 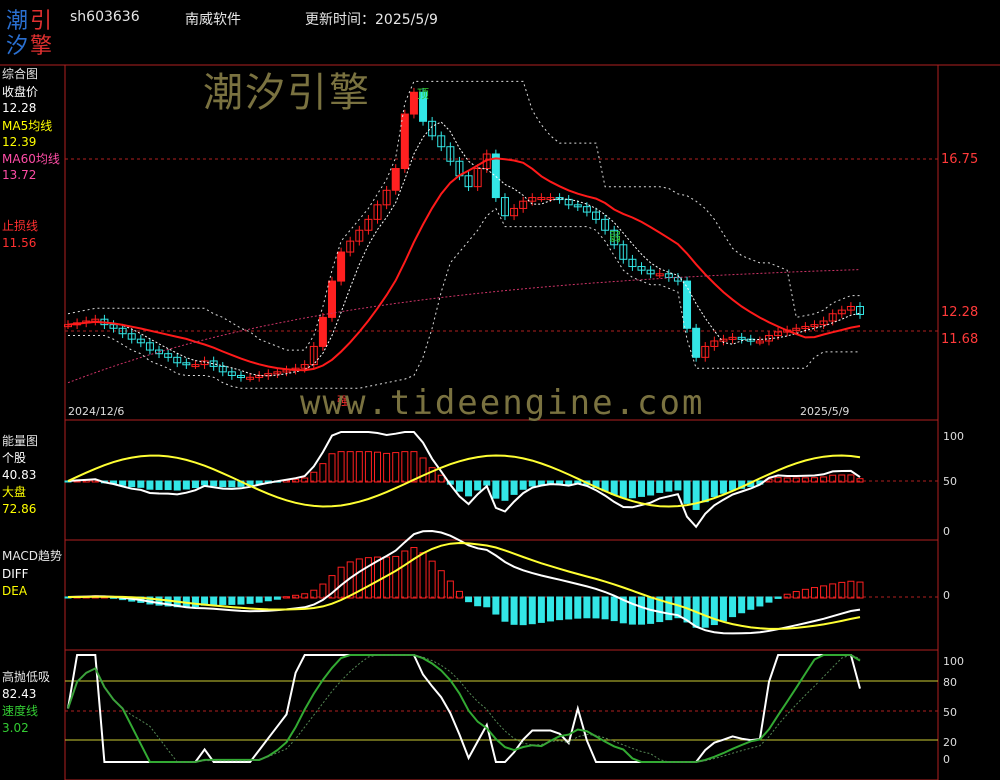 I want to click on marker-top: 顶, so click(x=423, y=94).